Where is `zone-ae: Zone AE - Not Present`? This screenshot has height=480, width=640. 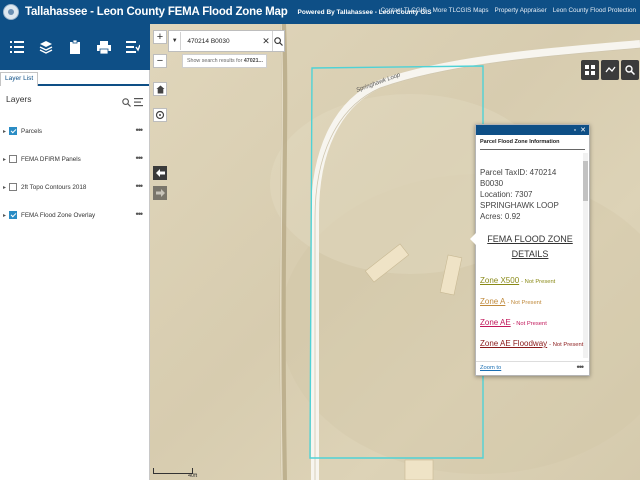 zone-ae: Zone AE - Not Present is located at coordinates (530, 322).